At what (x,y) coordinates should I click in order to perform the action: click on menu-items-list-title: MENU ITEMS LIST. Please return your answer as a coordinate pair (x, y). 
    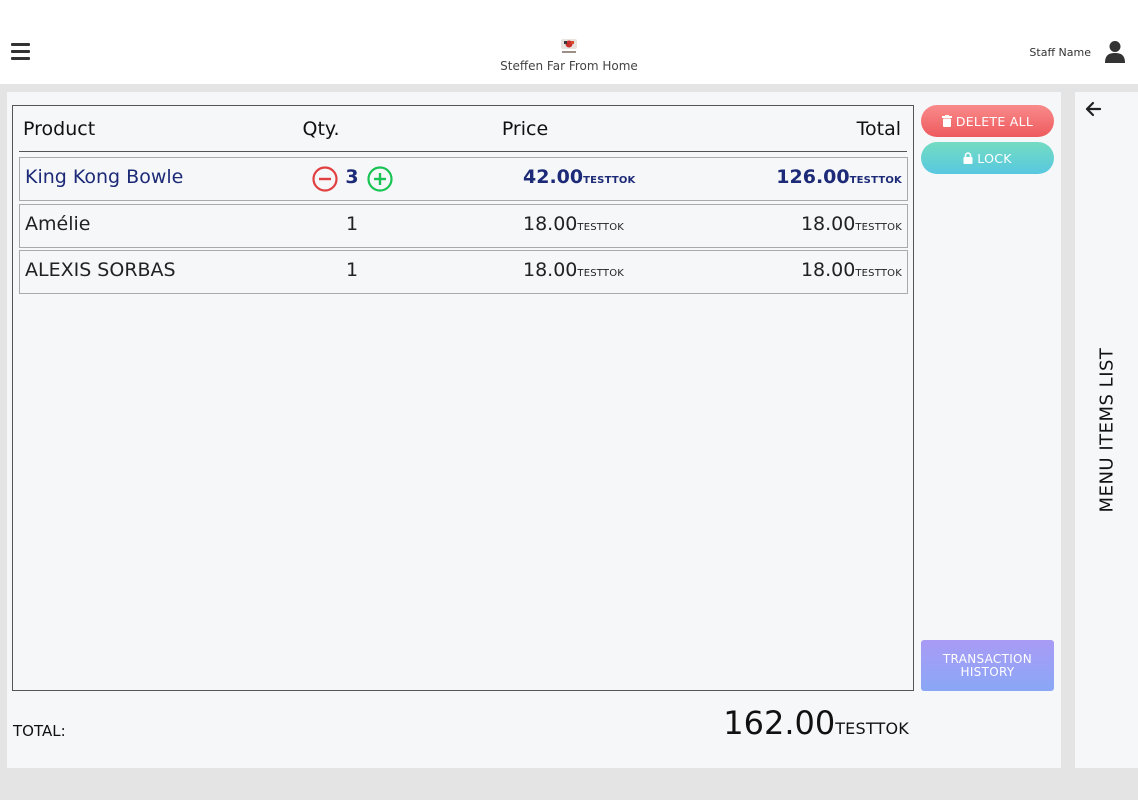
    Looking at the image, I should click on (1107, 430).